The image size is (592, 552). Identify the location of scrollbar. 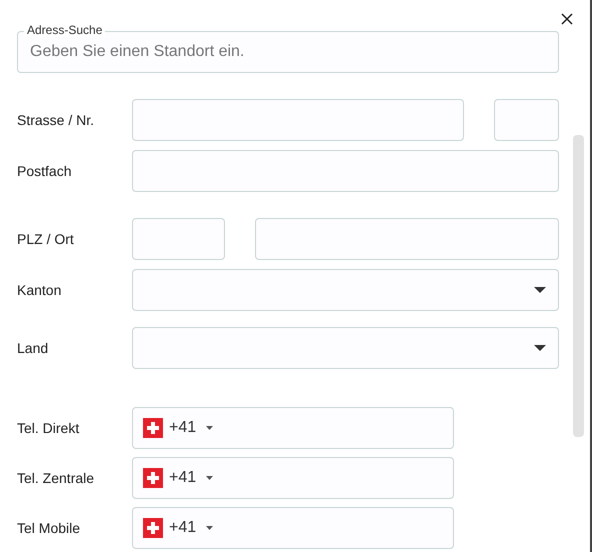
(578, 286).